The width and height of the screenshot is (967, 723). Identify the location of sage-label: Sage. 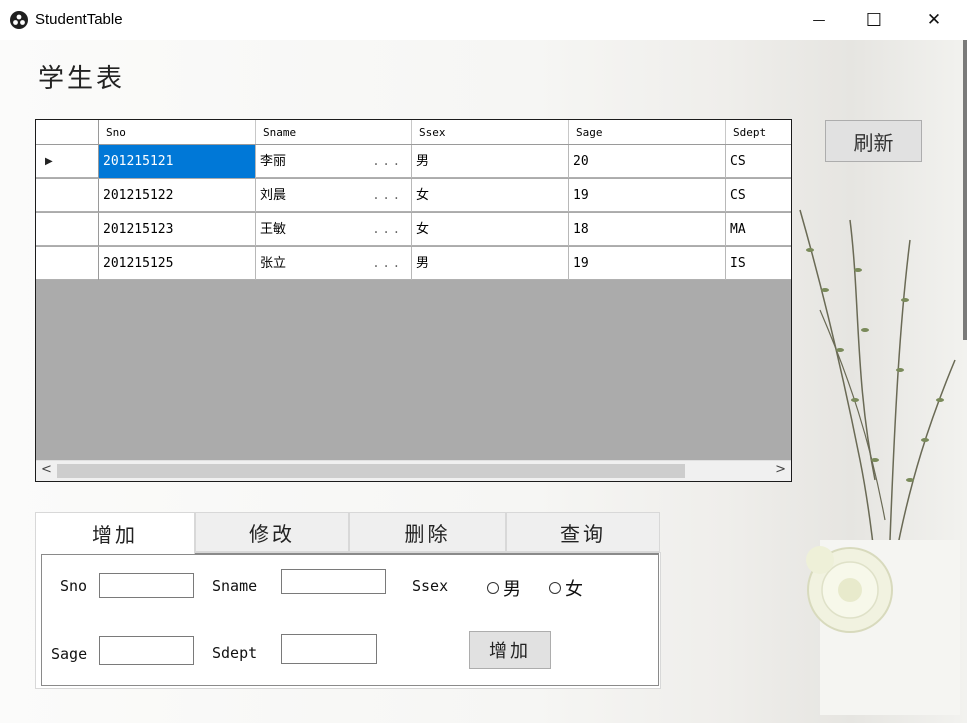
(69, 654).